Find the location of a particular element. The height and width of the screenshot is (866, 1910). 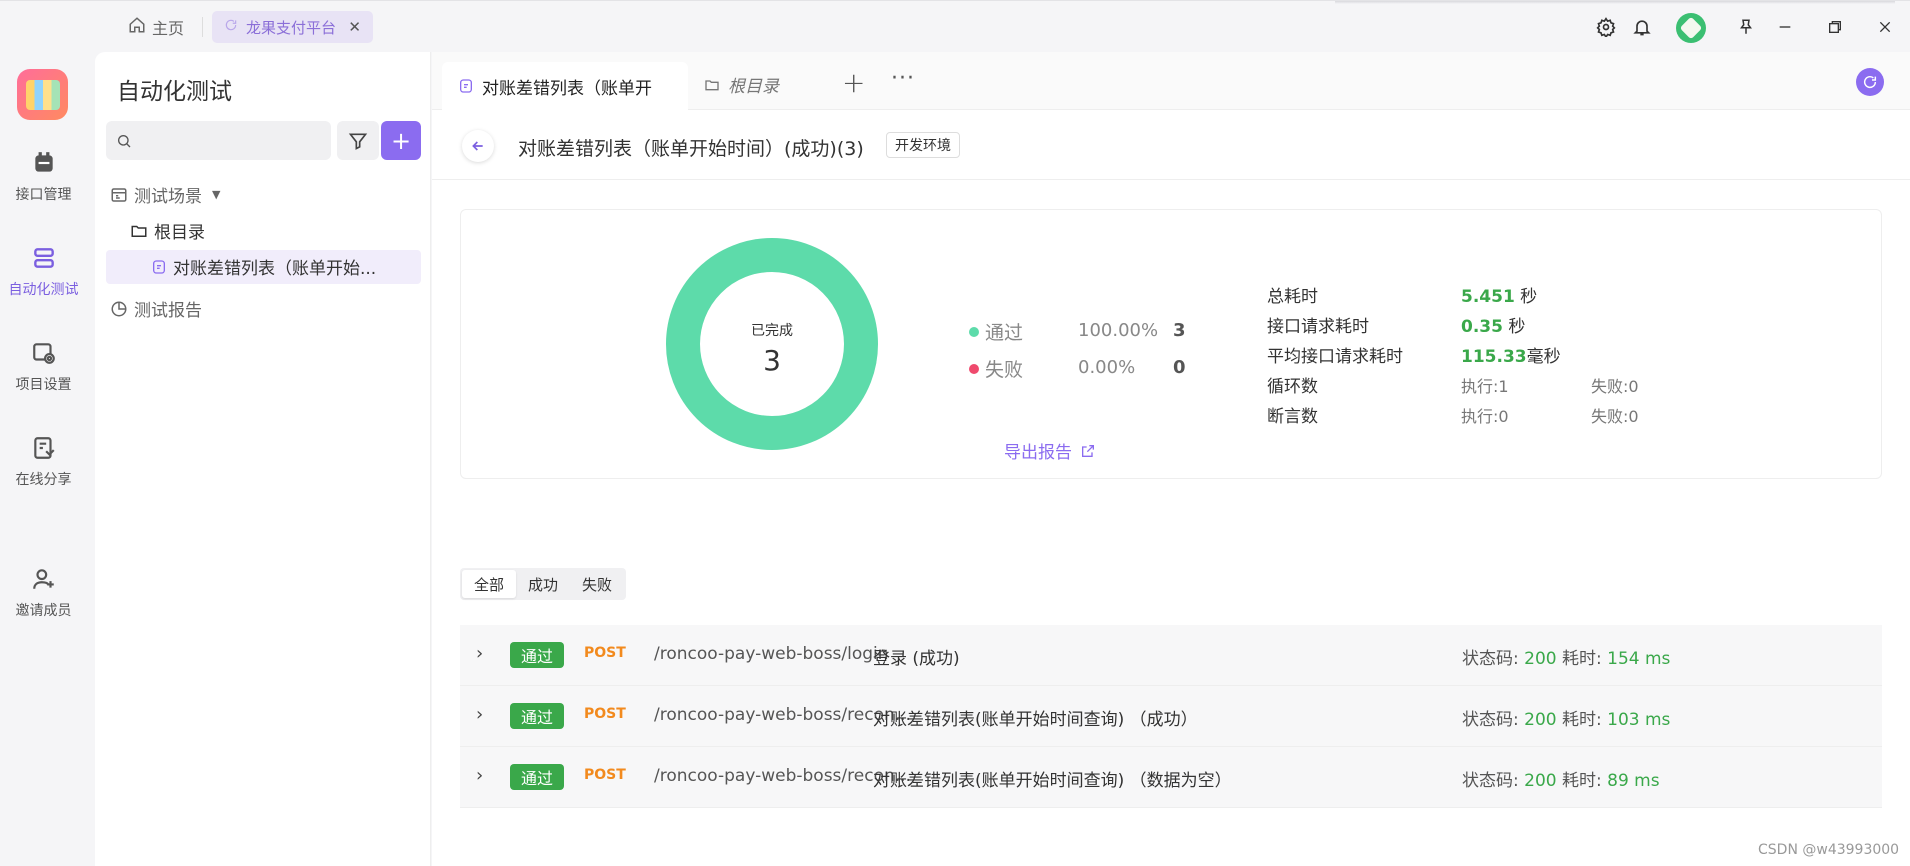

legend-fail-count: 0 is located at coordinates (1179, 367).